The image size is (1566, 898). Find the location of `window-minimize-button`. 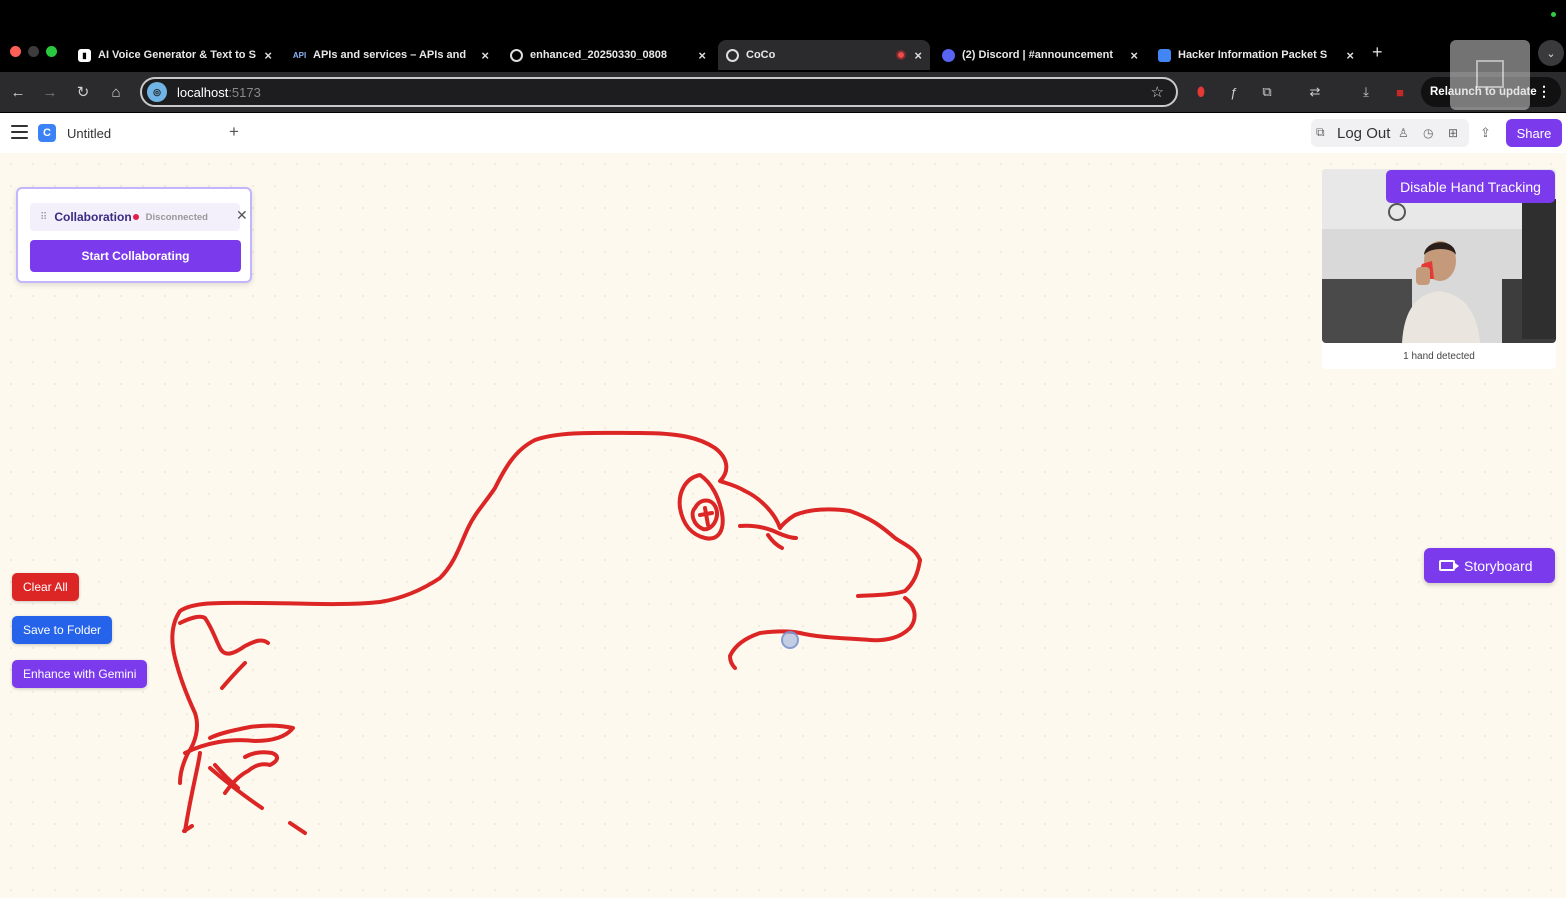

window-minimize-button is located at coordinates (33, 51).